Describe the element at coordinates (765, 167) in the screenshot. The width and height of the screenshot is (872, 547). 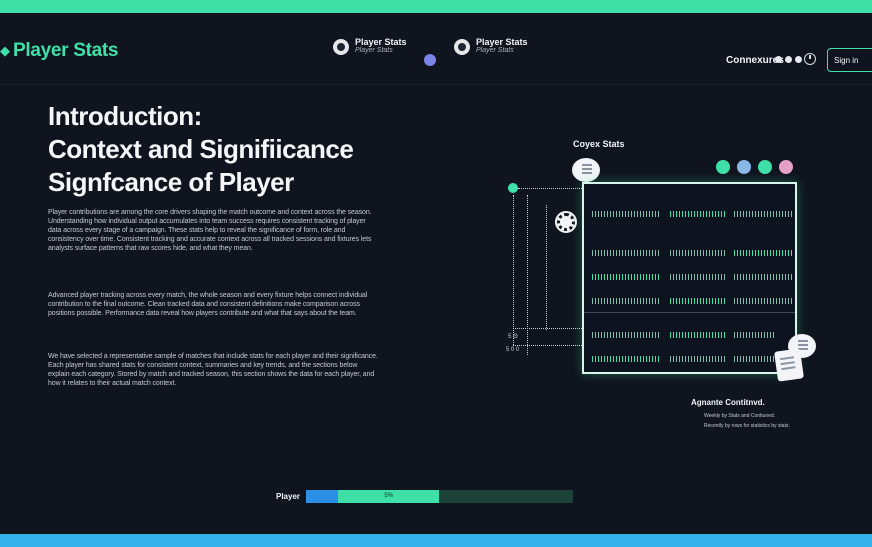
I see `trend-icon` at that location.